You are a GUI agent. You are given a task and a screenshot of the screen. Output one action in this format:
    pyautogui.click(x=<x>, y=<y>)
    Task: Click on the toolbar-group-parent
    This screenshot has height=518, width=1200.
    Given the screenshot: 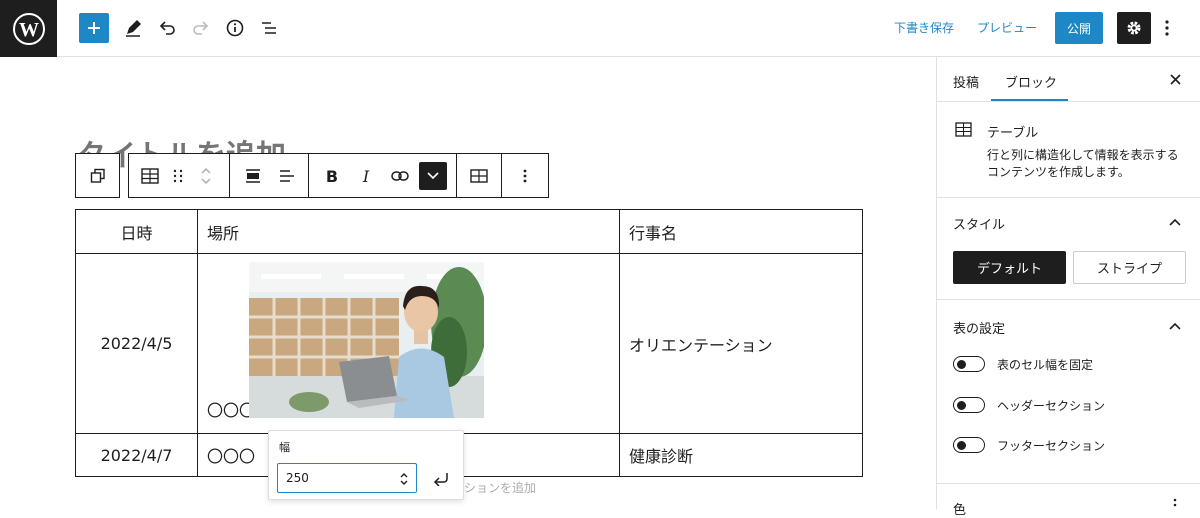 What is the action you would take?
    pyautogui.click(x=97, y=175)
    